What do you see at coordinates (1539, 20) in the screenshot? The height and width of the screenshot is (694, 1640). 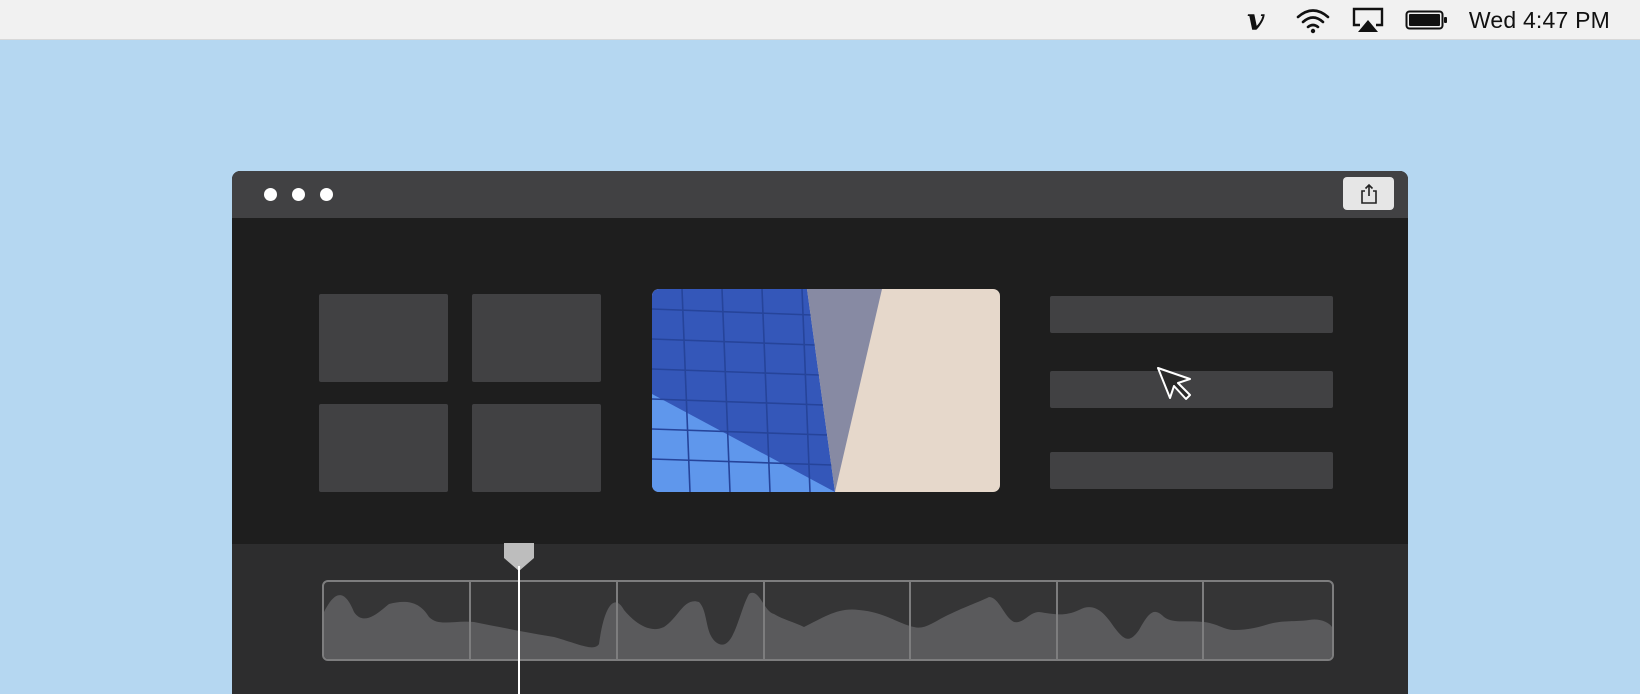 I see `menu-clock: Wed 4:47 PM` at bounding box center [1539, 20].